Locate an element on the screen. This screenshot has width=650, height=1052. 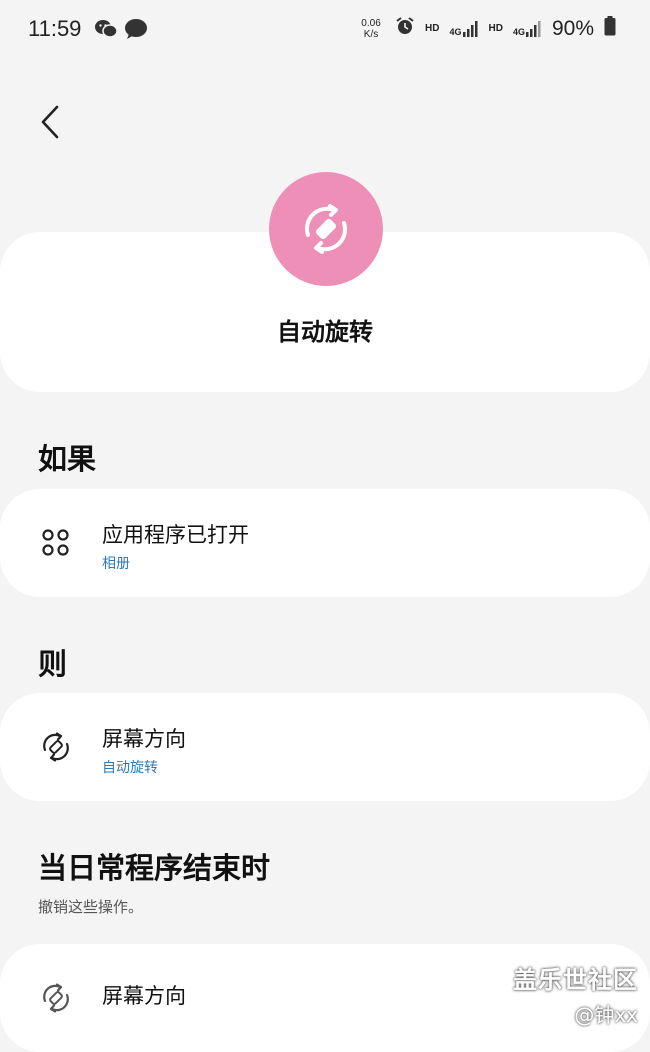
battery-level: 90% is located at coordinates (572, 28).